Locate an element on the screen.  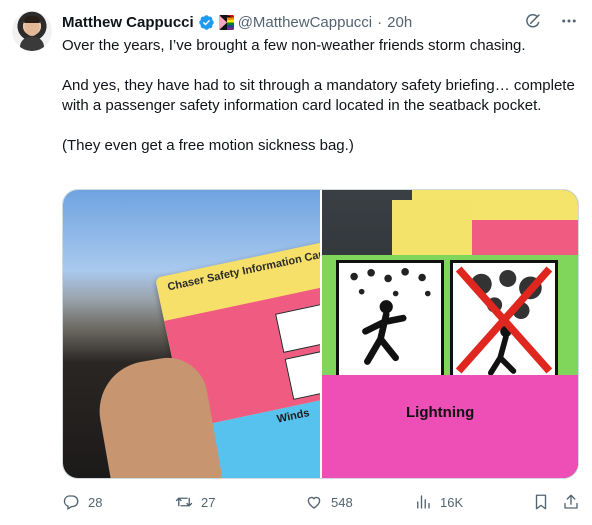
grok-icon is located at coordinates (533, 21).